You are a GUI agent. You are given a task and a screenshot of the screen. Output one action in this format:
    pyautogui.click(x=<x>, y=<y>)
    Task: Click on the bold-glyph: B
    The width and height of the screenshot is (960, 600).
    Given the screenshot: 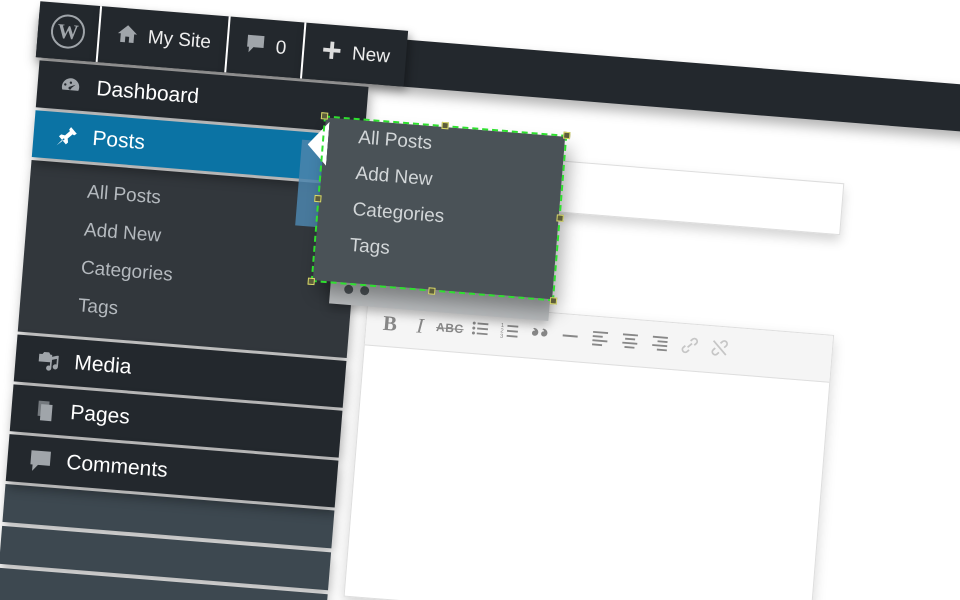 What is the action you would take?
    pyautogui.click(x=390, y=323)
    